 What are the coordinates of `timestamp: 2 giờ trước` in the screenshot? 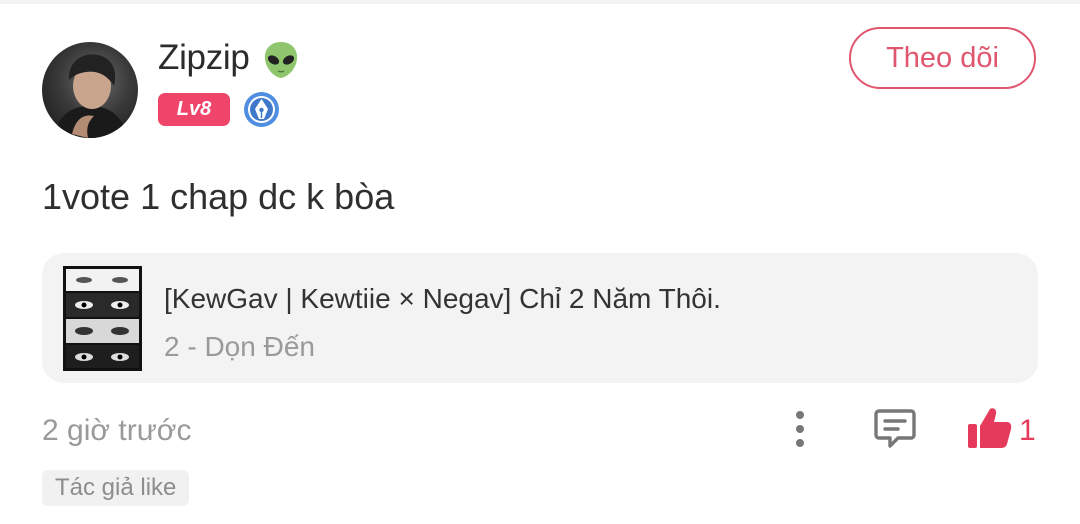 It's located at (117, 430).